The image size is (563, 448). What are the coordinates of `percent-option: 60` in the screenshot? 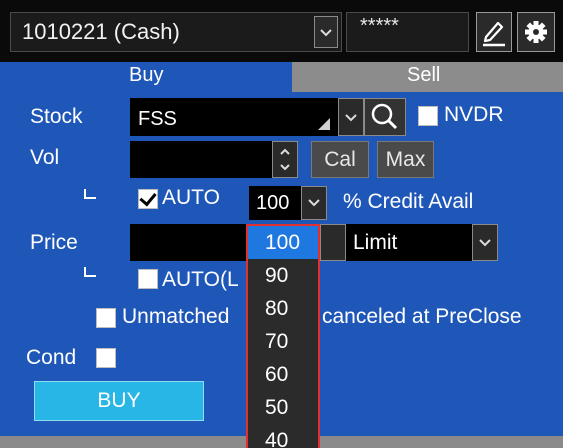 It's located at (283, 374).